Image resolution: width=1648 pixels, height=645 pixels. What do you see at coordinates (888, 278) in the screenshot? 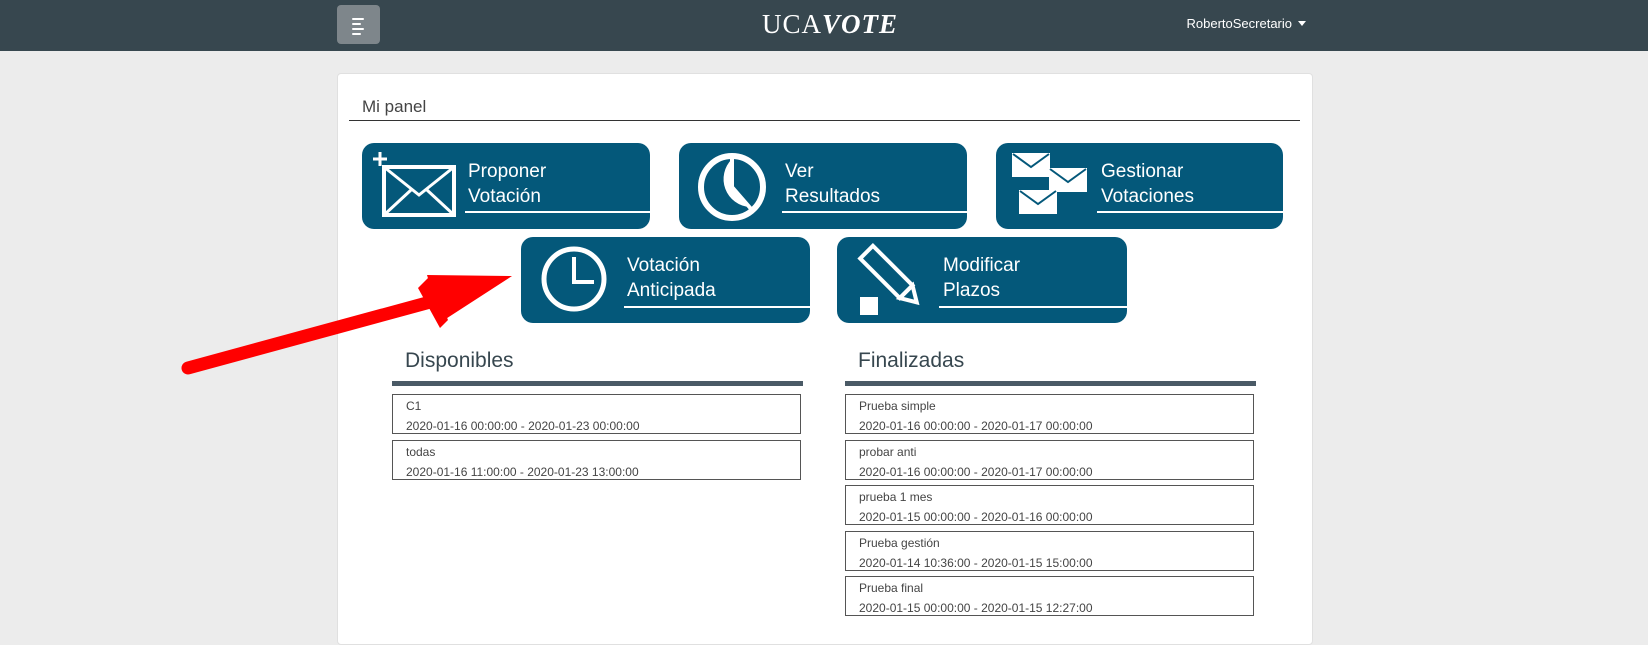
I see `pencil-icon` at bounding box center [888, 278].